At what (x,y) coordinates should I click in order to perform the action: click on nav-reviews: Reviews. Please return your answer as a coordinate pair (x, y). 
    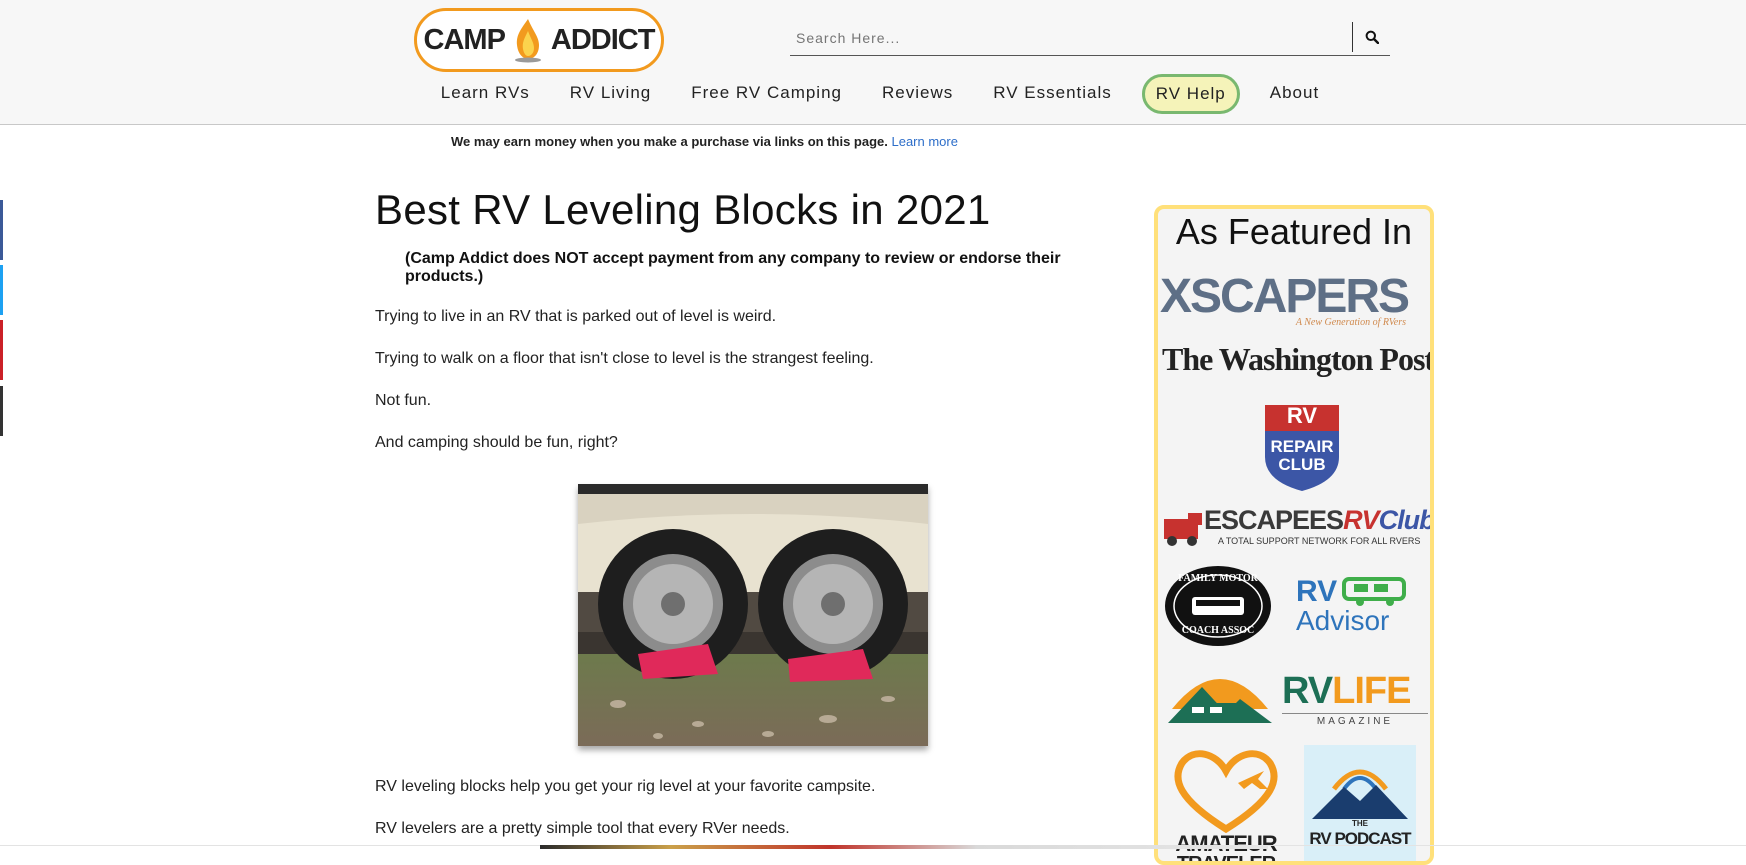
    Looking at the image, I should click on (917, 93).